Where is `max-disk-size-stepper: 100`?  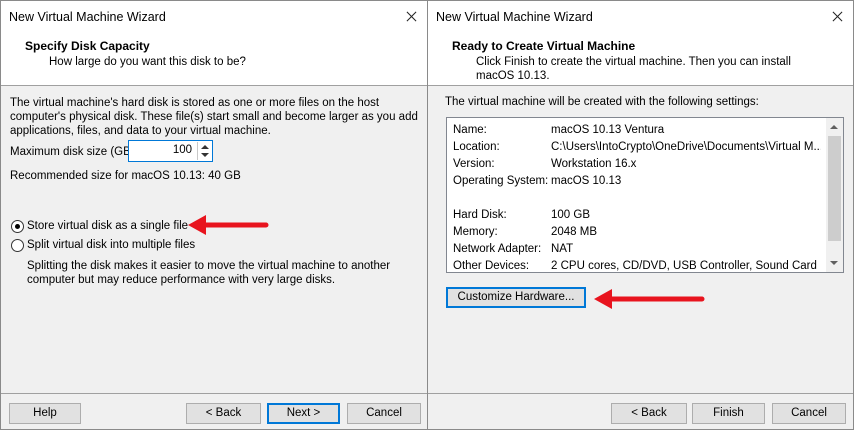
max-disk-size-stepper: 100 is located at coordinates (170, 151).